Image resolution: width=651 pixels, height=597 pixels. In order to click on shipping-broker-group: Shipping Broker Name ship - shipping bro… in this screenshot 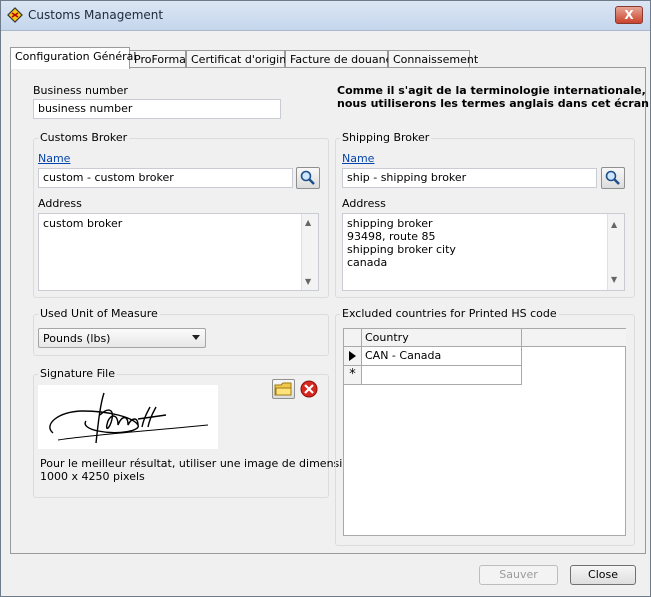, I will do `click(485, 214)`.